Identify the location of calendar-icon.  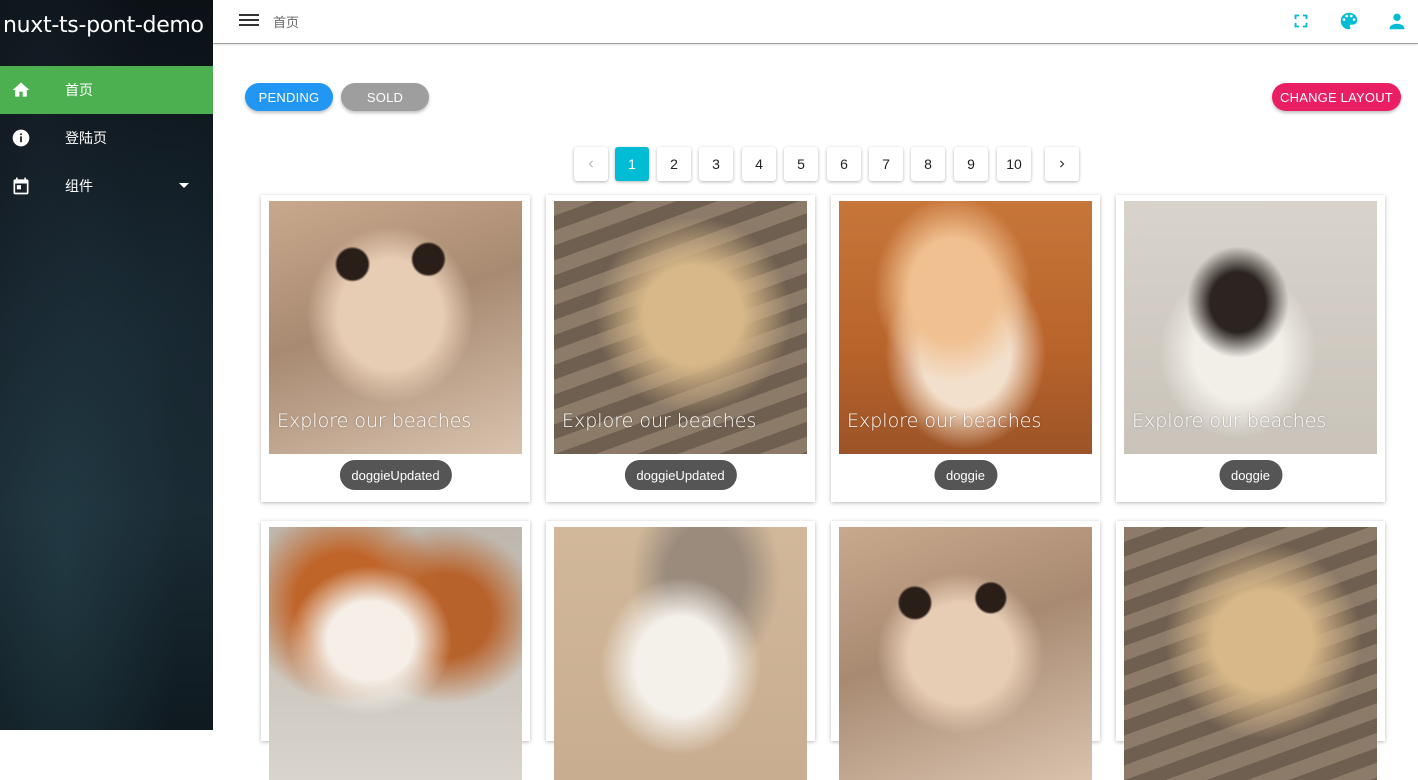
(21, 186).